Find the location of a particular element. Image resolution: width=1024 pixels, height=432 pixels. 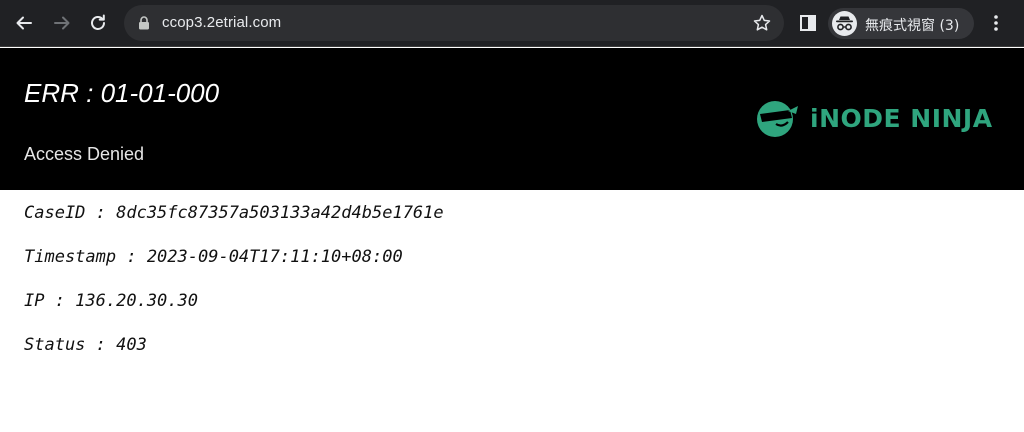

star-icon is located at coordinates (762, 23).